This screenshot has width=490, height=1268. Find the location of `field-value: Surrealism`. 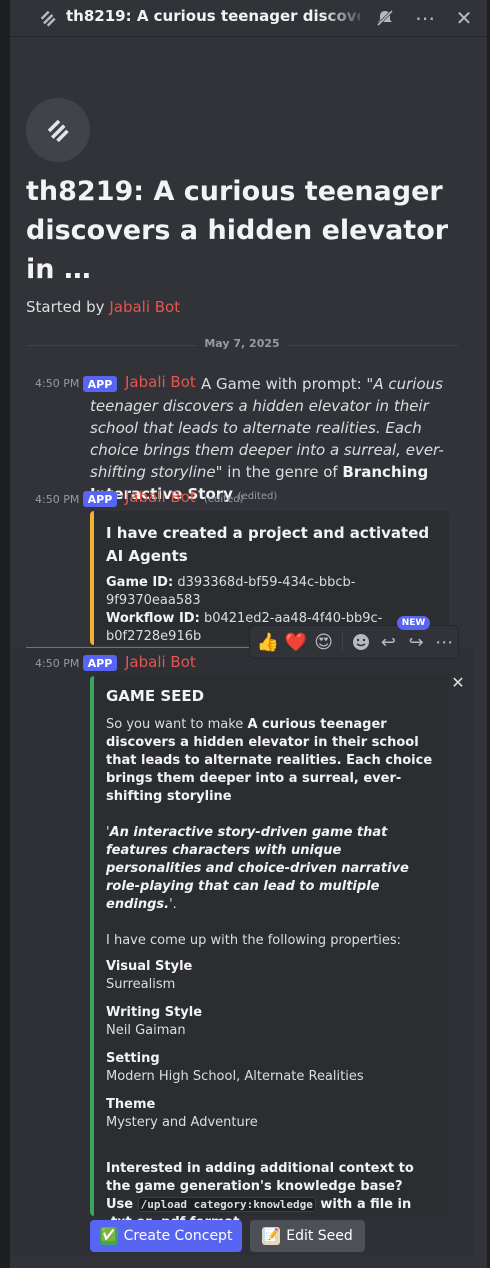

field-value: Surrealism is located at coordinates (141, 984).